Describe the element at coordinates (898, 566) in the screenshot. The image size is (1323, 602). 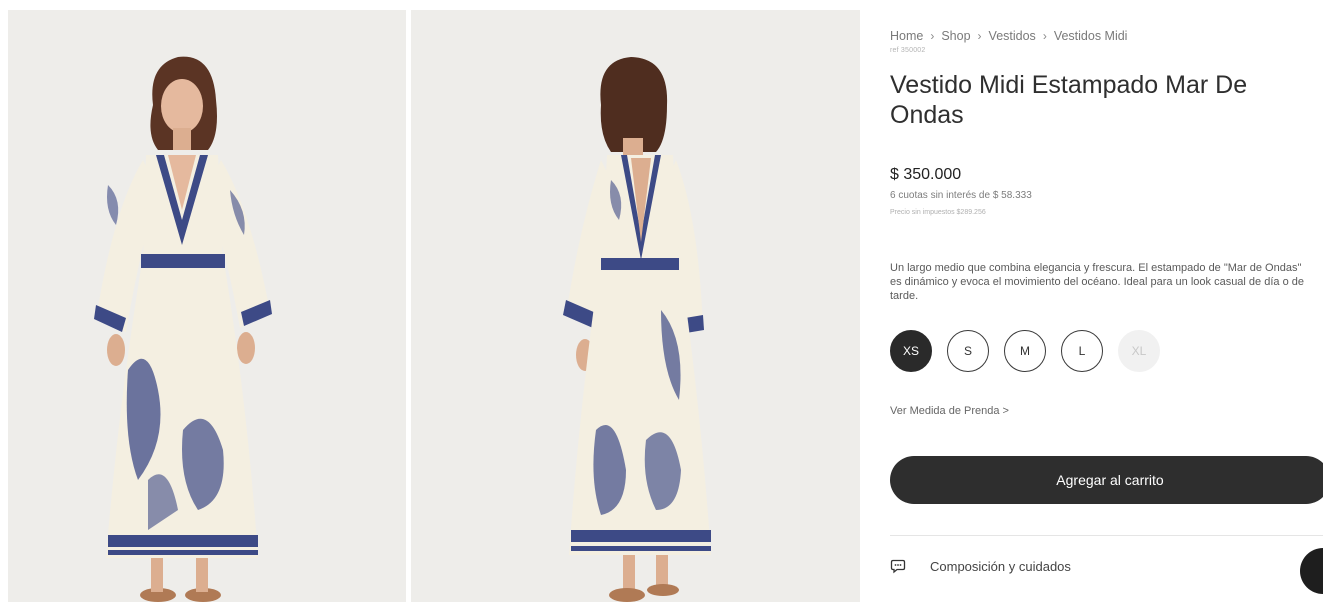
I see `chat-bubble-icon` at that location.